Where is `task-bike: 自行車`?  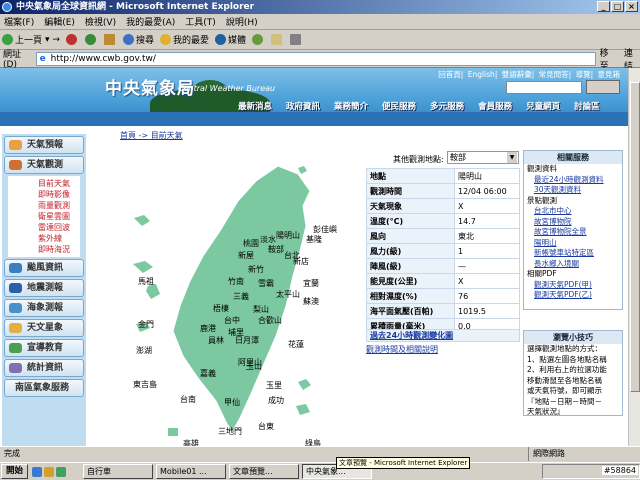
task-bike: 自行車 is located at coordinates (118, 471).